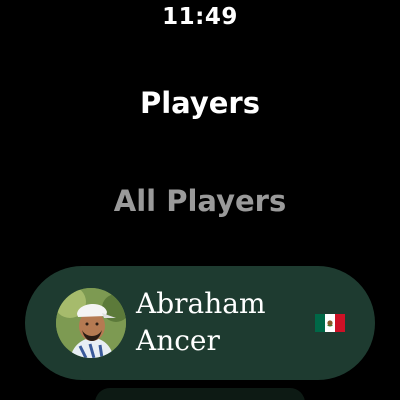  Describe the element at coordinates (201, 303) in the screenshot. I see `player-first-name: Abraham` at that location.